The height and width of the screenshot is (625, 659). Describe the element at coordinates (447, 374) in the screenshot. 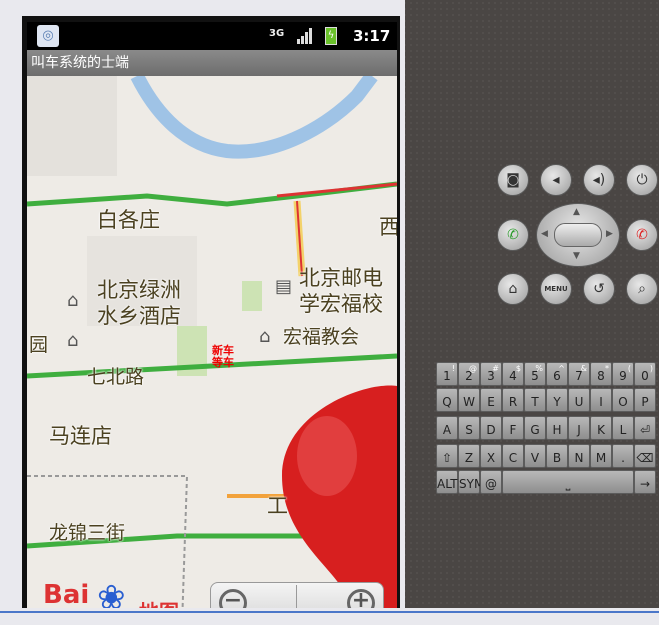

I see `key-1: 1!` at that location.